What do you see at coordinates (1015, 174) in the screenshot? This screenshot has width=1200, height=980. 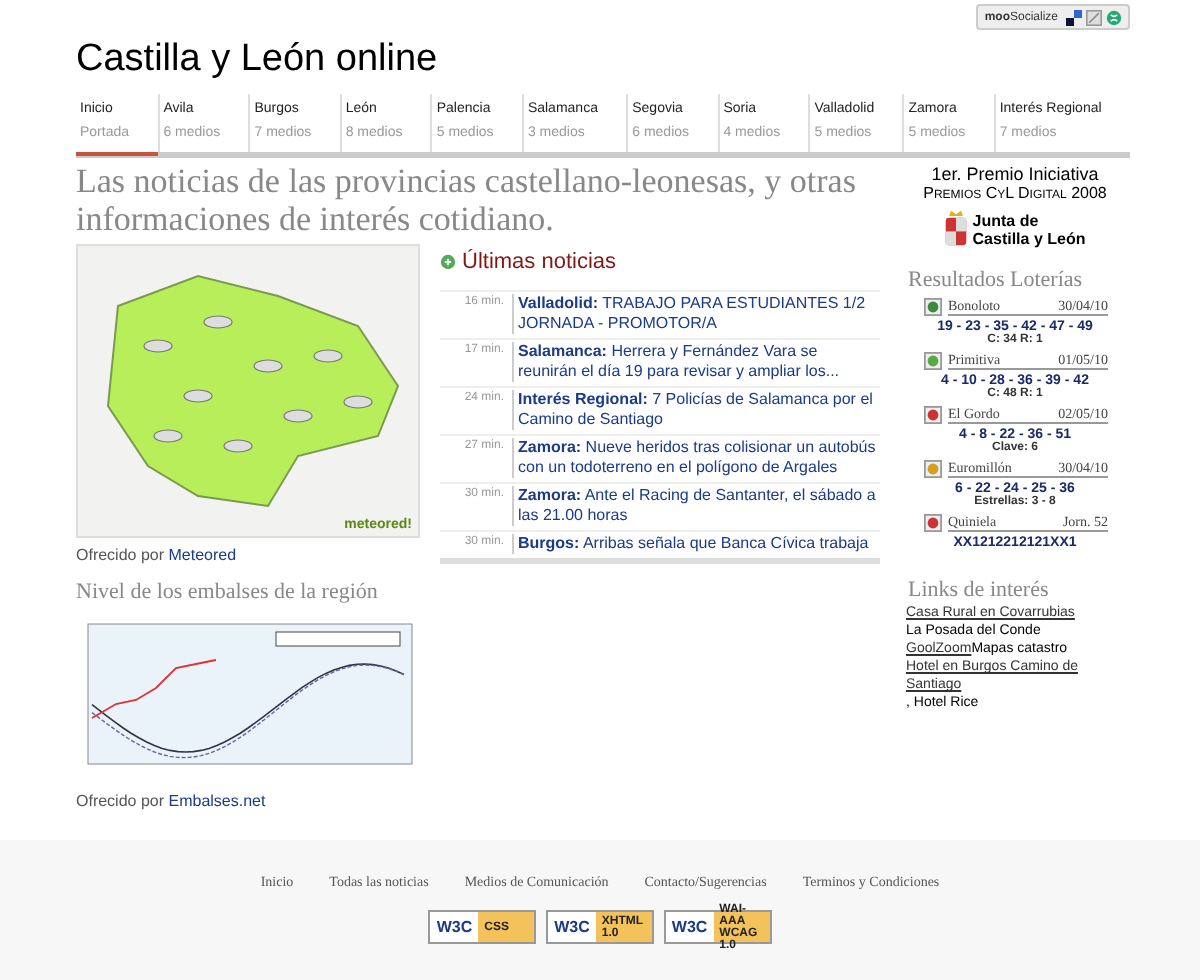 I see `award-title: 1er. Premio Iniciativa` at bounding box center [1015, 174].